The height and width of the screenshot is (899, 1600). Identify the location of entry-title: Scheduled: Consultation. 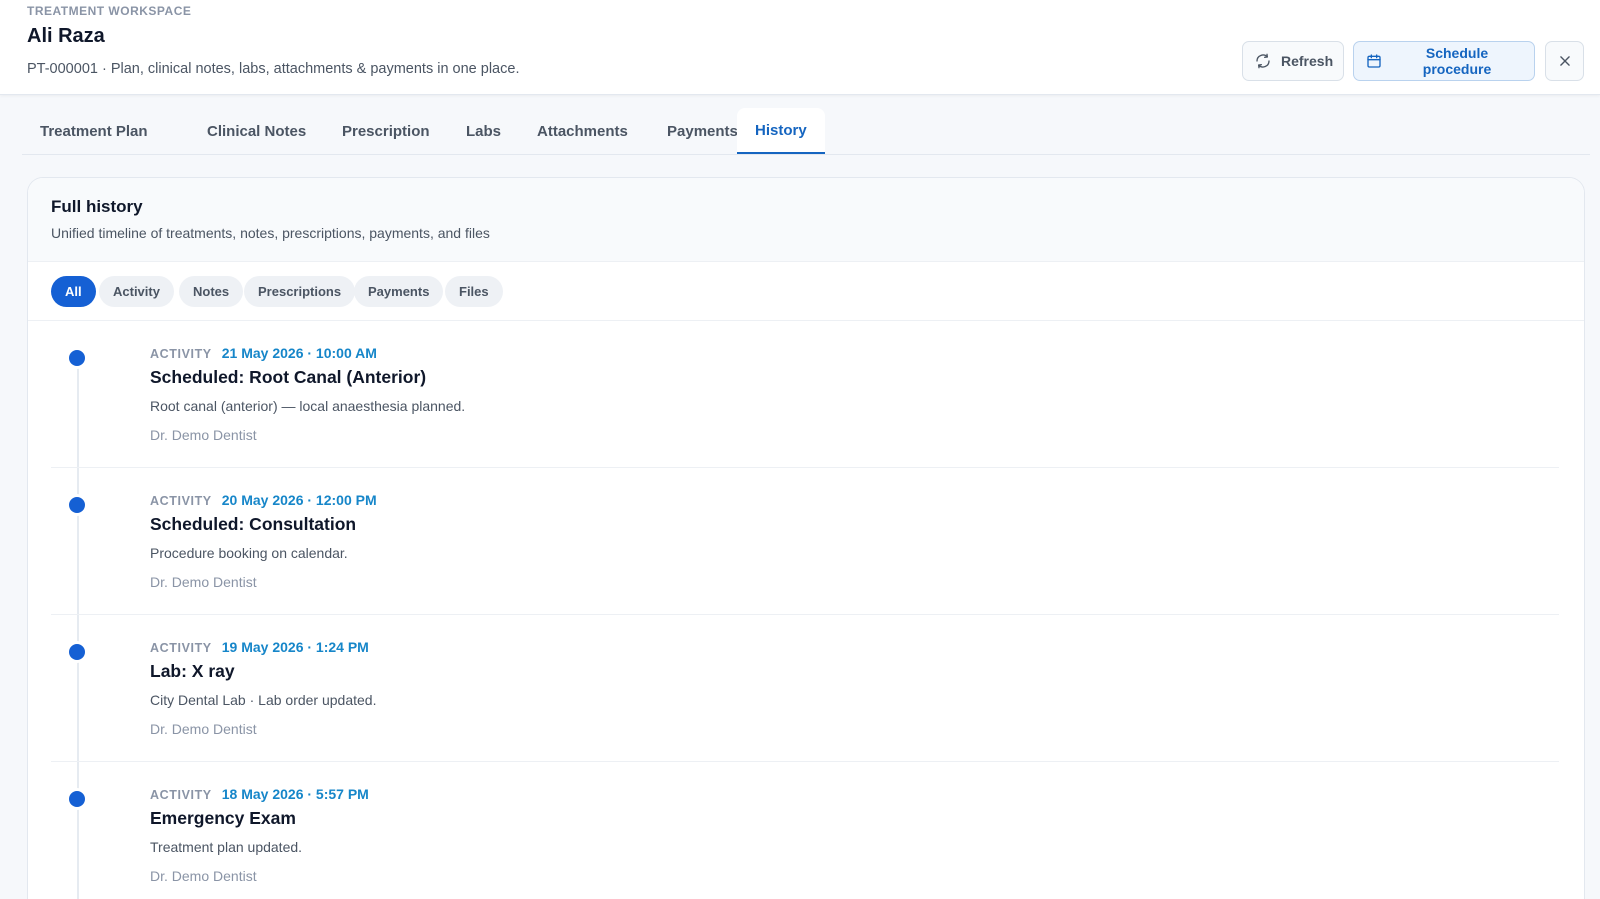
(253, 524).